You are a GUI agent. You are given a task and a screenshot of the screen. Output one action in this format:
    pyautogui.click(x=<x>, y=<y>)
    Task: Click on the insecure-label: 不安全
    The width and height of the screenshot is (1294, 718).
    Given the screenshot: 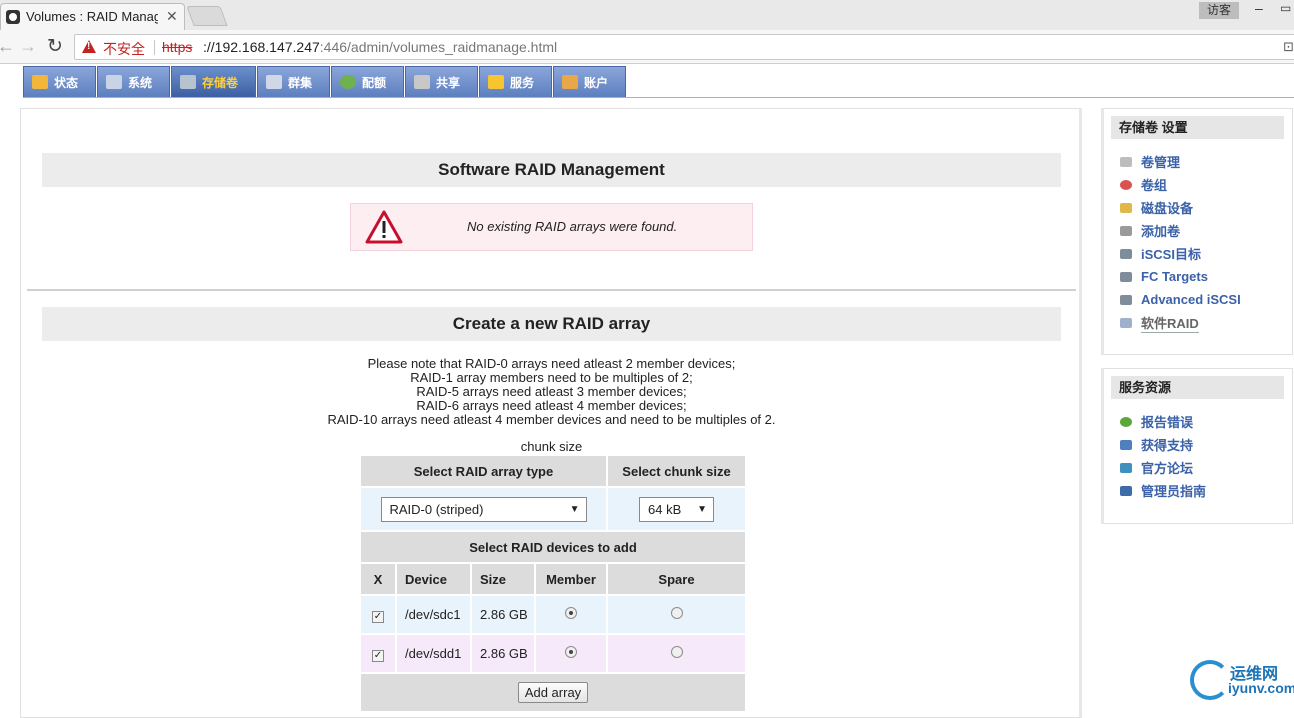 What is the action you would take?
    pyautogui.click(x=124, y=49)
    